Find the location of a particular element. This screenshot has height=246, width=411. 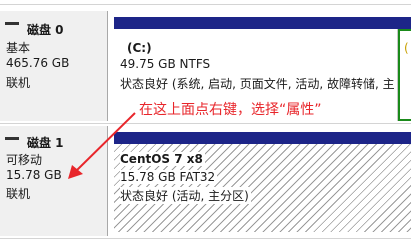

disk-0-size: 465.76 GB is located at coordinates (38, 63).